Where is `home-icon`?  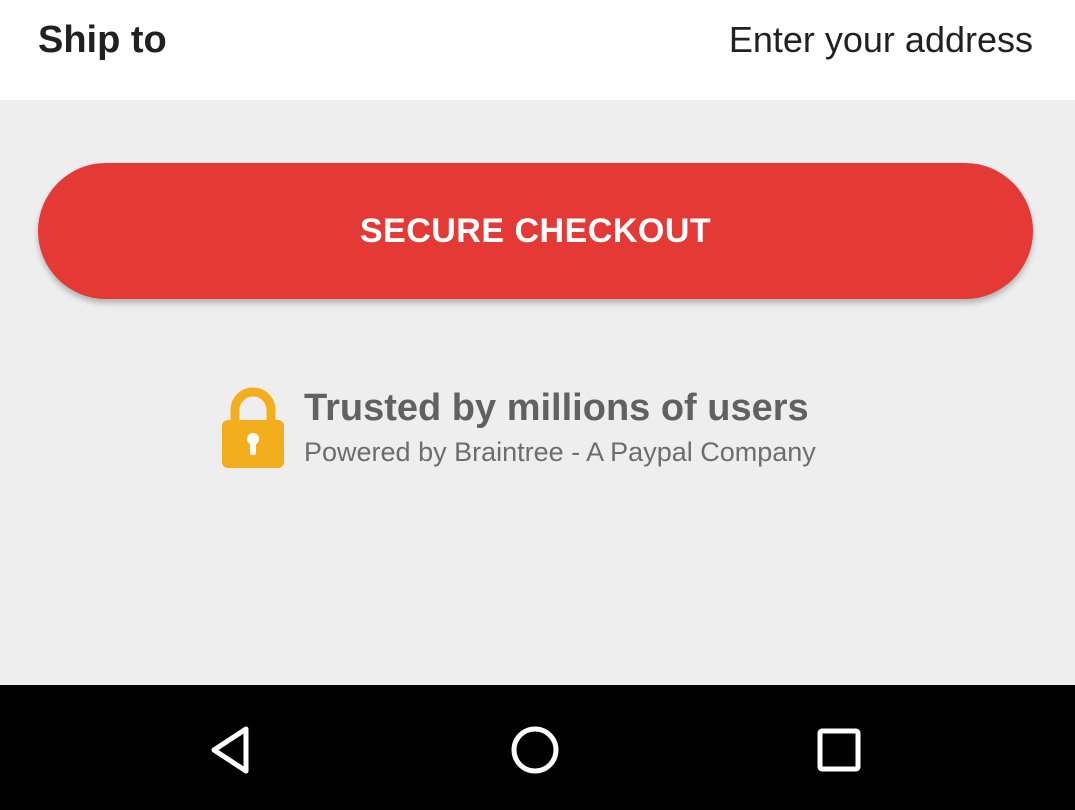
home-icon is located at coordinates (535, 750).